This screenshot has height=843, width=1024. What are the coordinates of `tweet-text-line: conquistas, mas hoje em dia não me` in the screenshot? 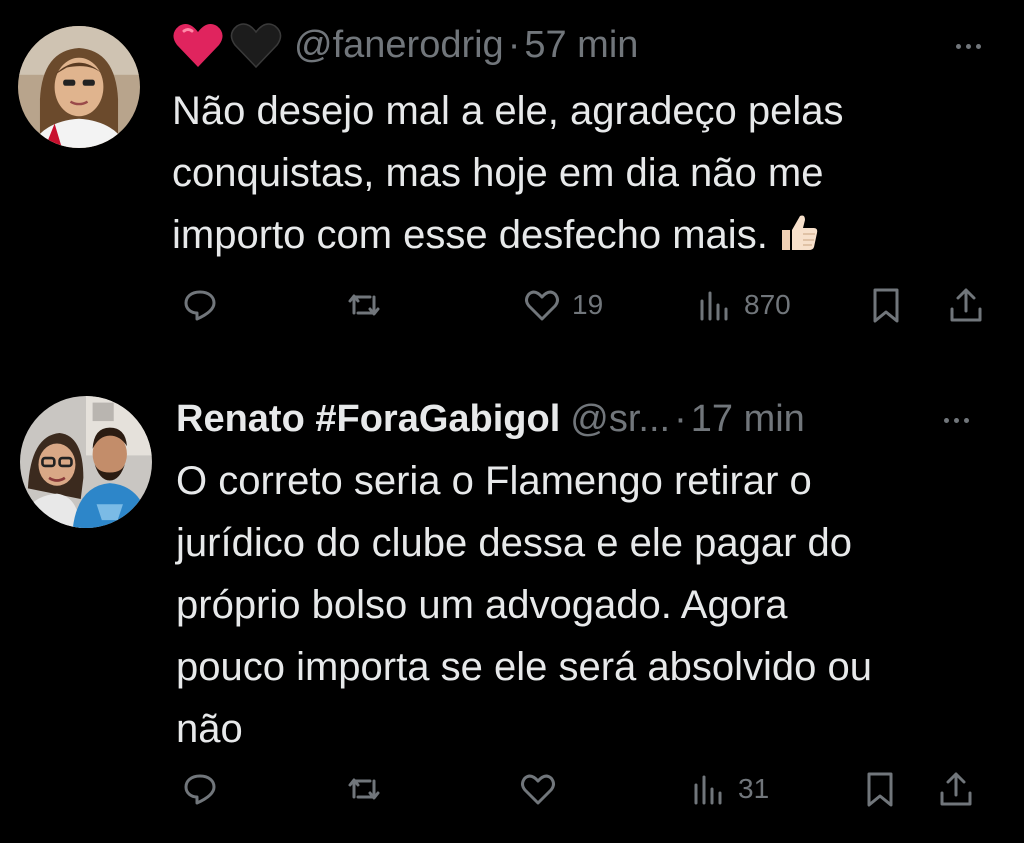 It's located at (498, 173).